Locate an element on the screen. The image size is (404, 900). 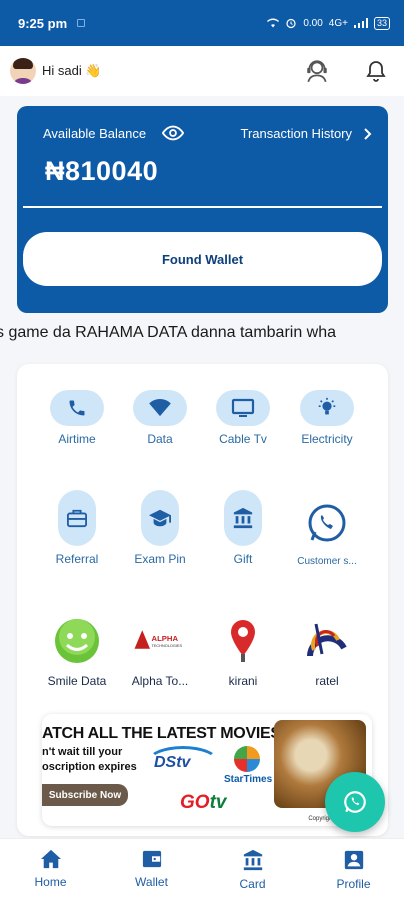
support-agent-icon is located at coordinates (317, 71).